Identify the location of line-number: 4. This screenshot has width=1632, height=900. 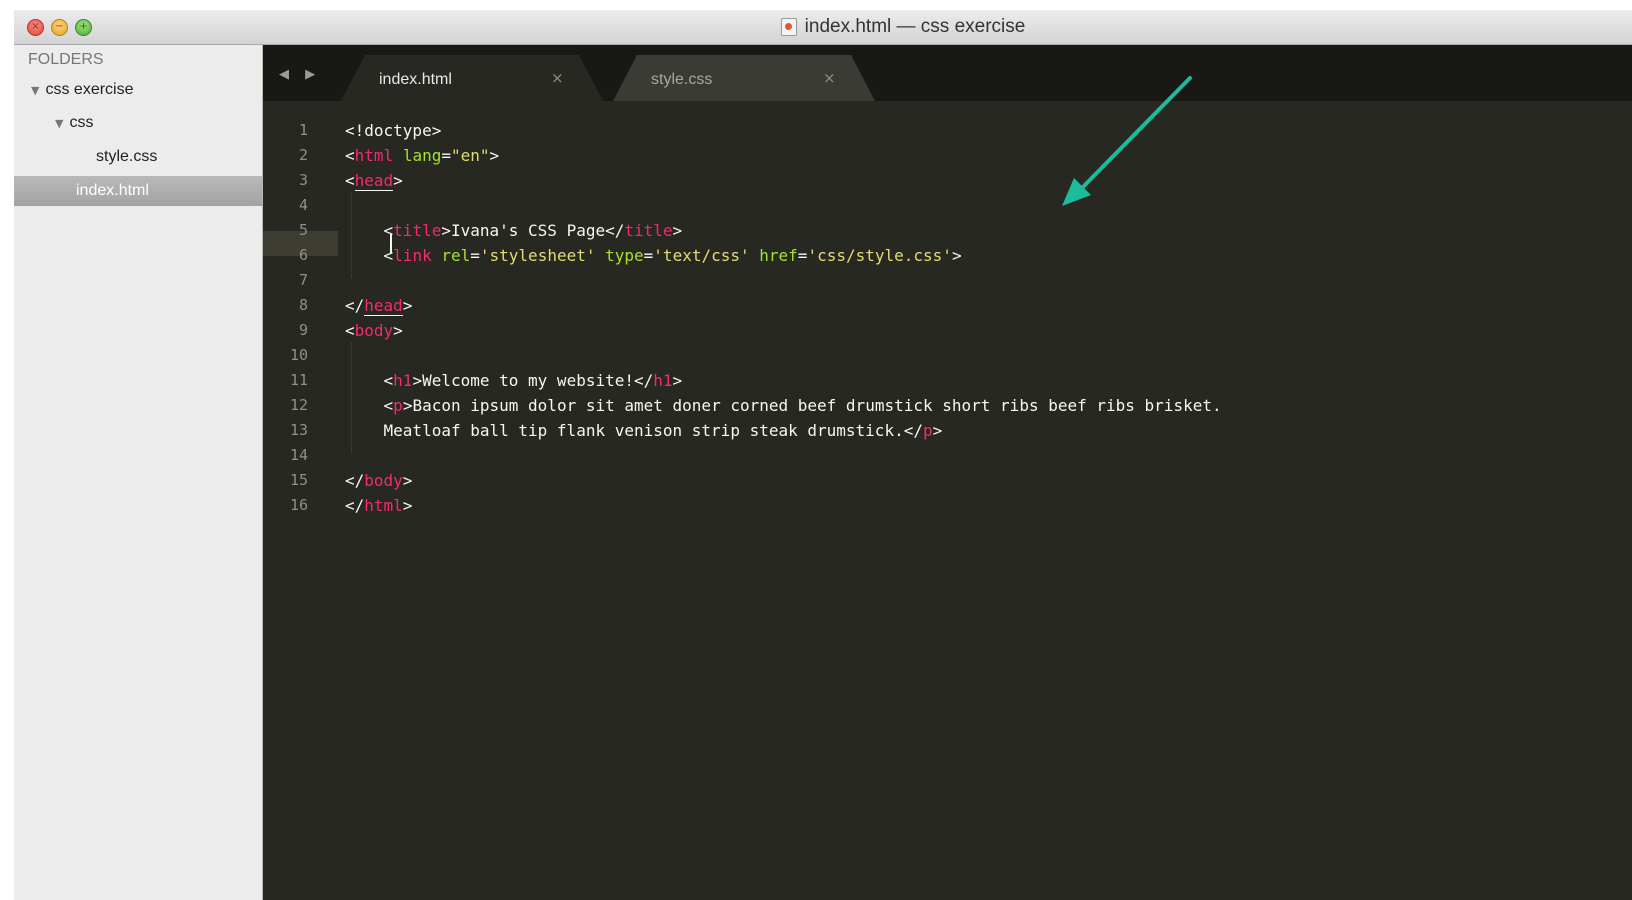
(303, 205).